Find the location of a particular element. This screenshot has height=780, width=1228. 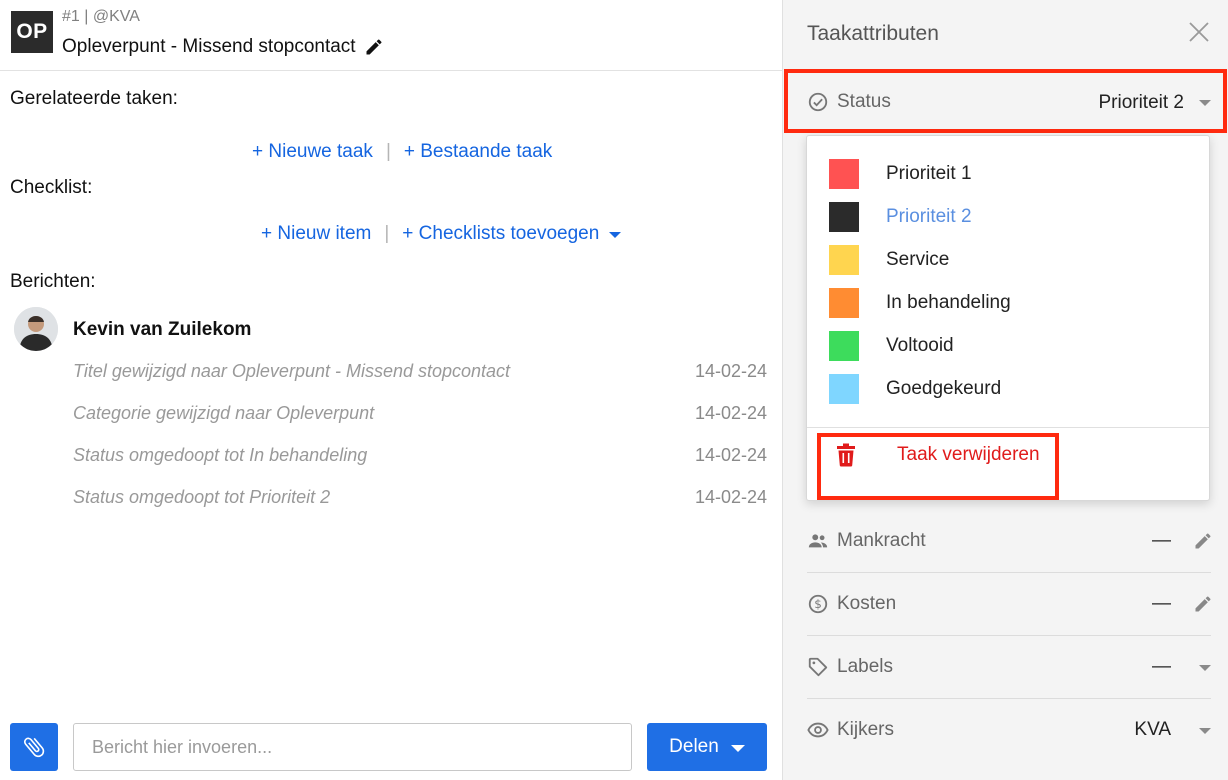

related-tasks-label: Gerelateerde taken: is located at coordinates (94, 98).